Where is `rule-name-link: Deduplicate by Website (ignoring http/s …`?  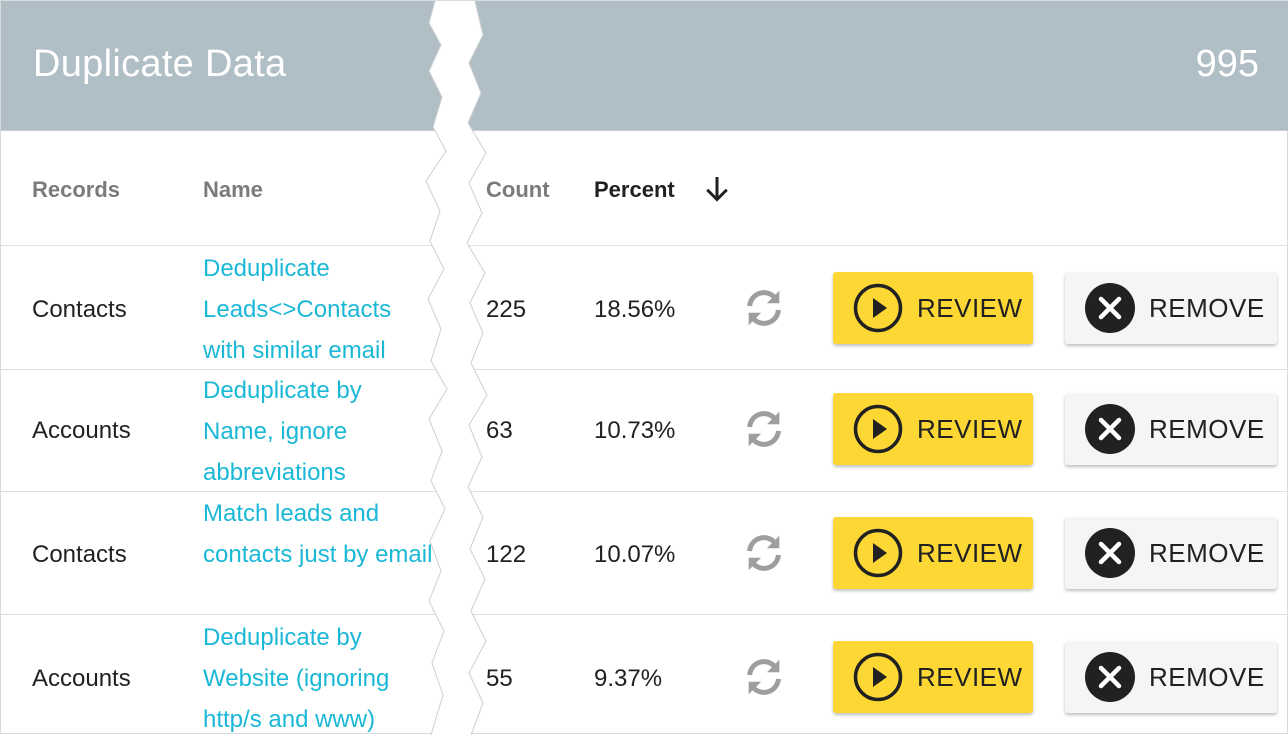 rule-name-link: Deduplicate by Website (ignoring http/s … is located at coordinates (318, 678).